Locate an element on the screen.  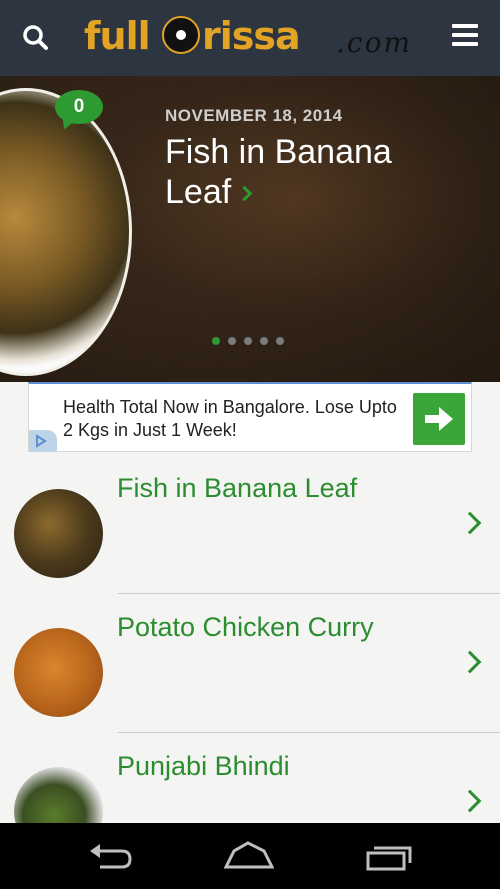
top-bar: full rissa .com is located at coordinates (250, 38).